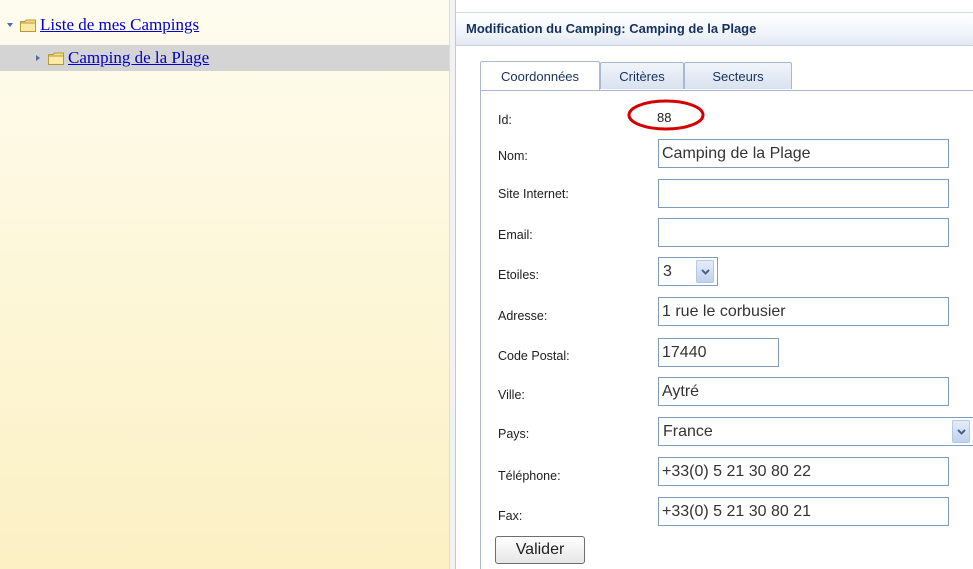 The image size is (973, 569). What do you see at coordinates (738, 75) in the screenshot?
I see `tab-secteurs: Secteurs` at bounding box center [738, 75].